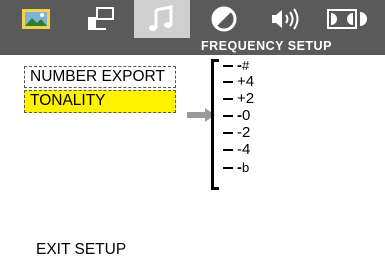 Image resolution: width=385 pixels, height=268 pixels. I want to click on contrast-icon, so click(224, 19).